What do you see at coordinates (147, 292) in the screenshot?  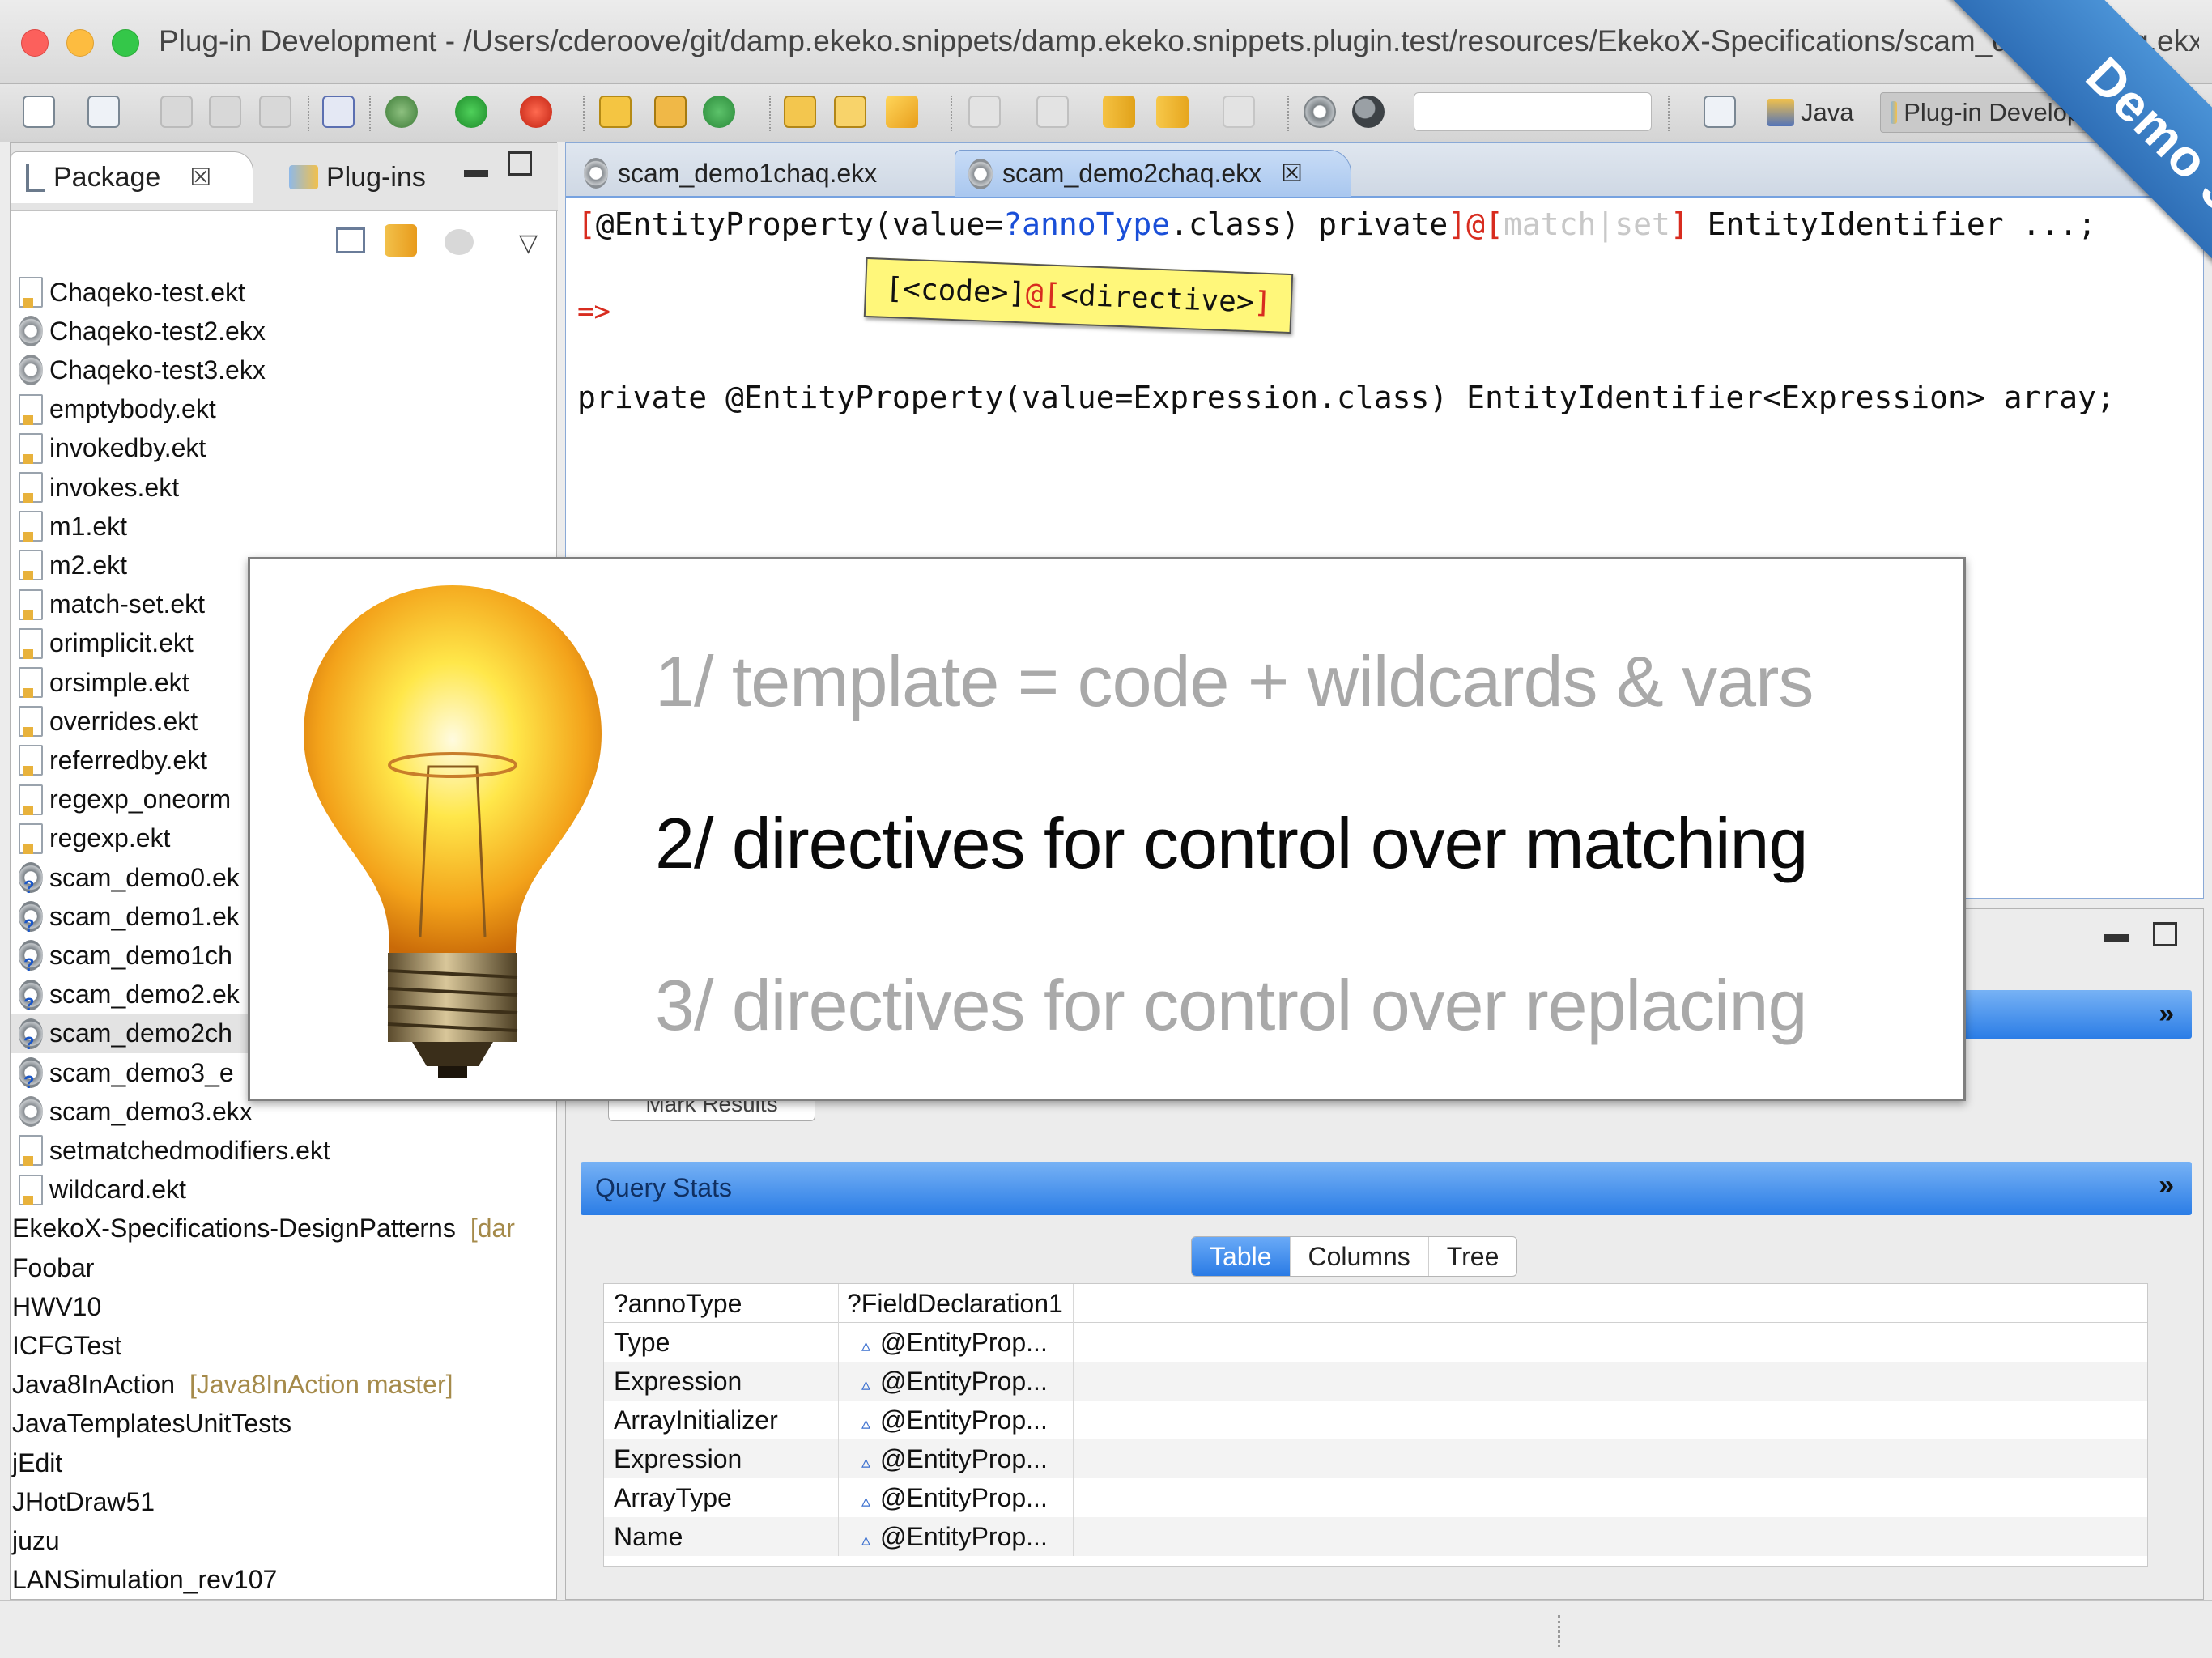 I see `tree-file-label: Chaqeko-test.ekt` at bounding box center [147, 292].